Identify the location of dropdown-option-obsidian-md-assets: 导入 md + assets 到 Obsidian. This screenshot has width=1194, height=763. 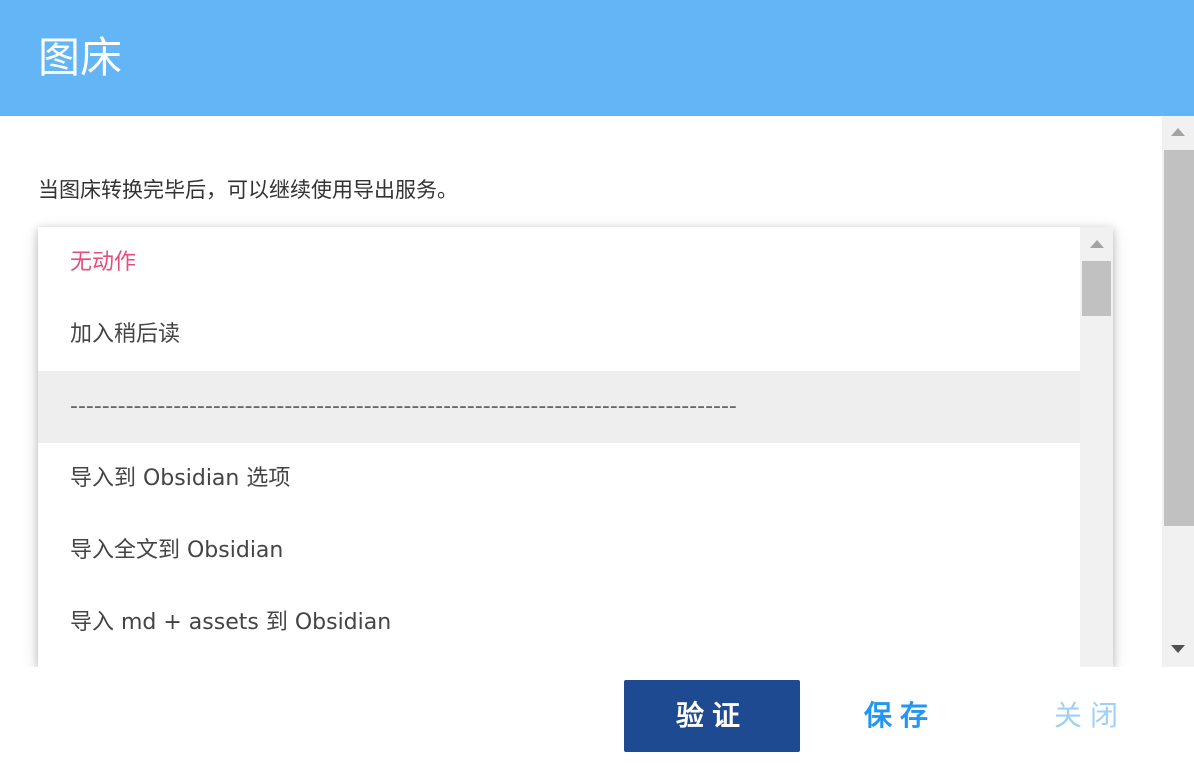
(559, 623).